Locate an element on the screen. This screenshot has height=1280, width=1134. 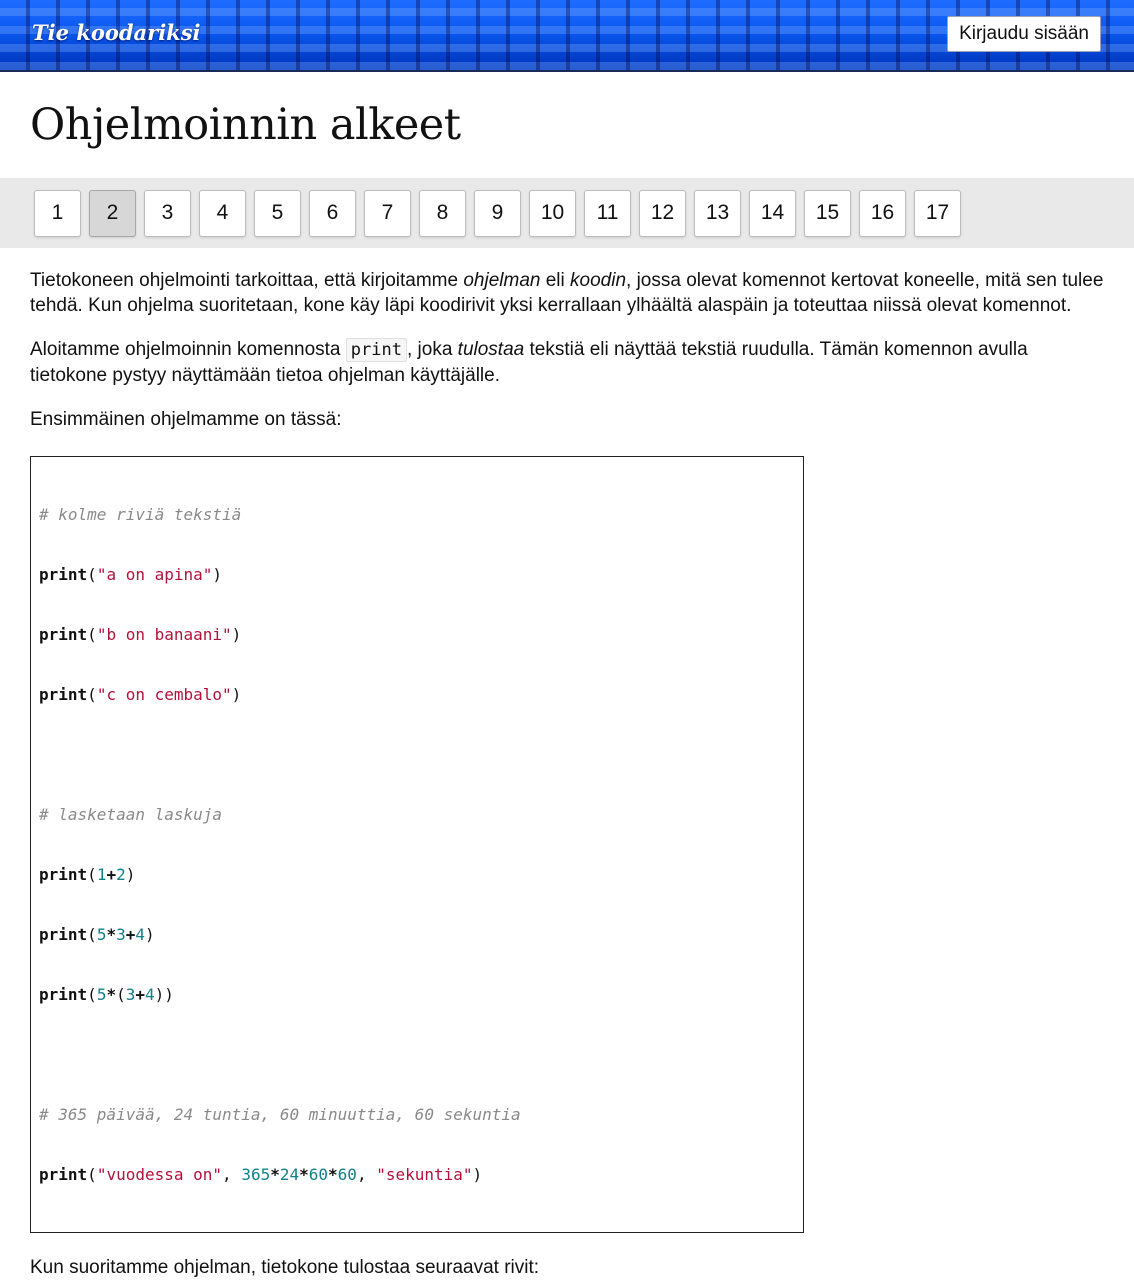
code-string: "sekuntia" is located at coordinates (424, 1174).